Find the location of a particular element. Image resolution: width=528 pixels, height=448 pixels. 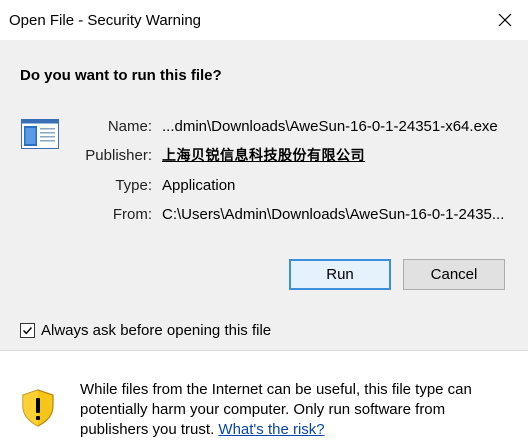

checkmark-icon is located at coordinates (28, 330).